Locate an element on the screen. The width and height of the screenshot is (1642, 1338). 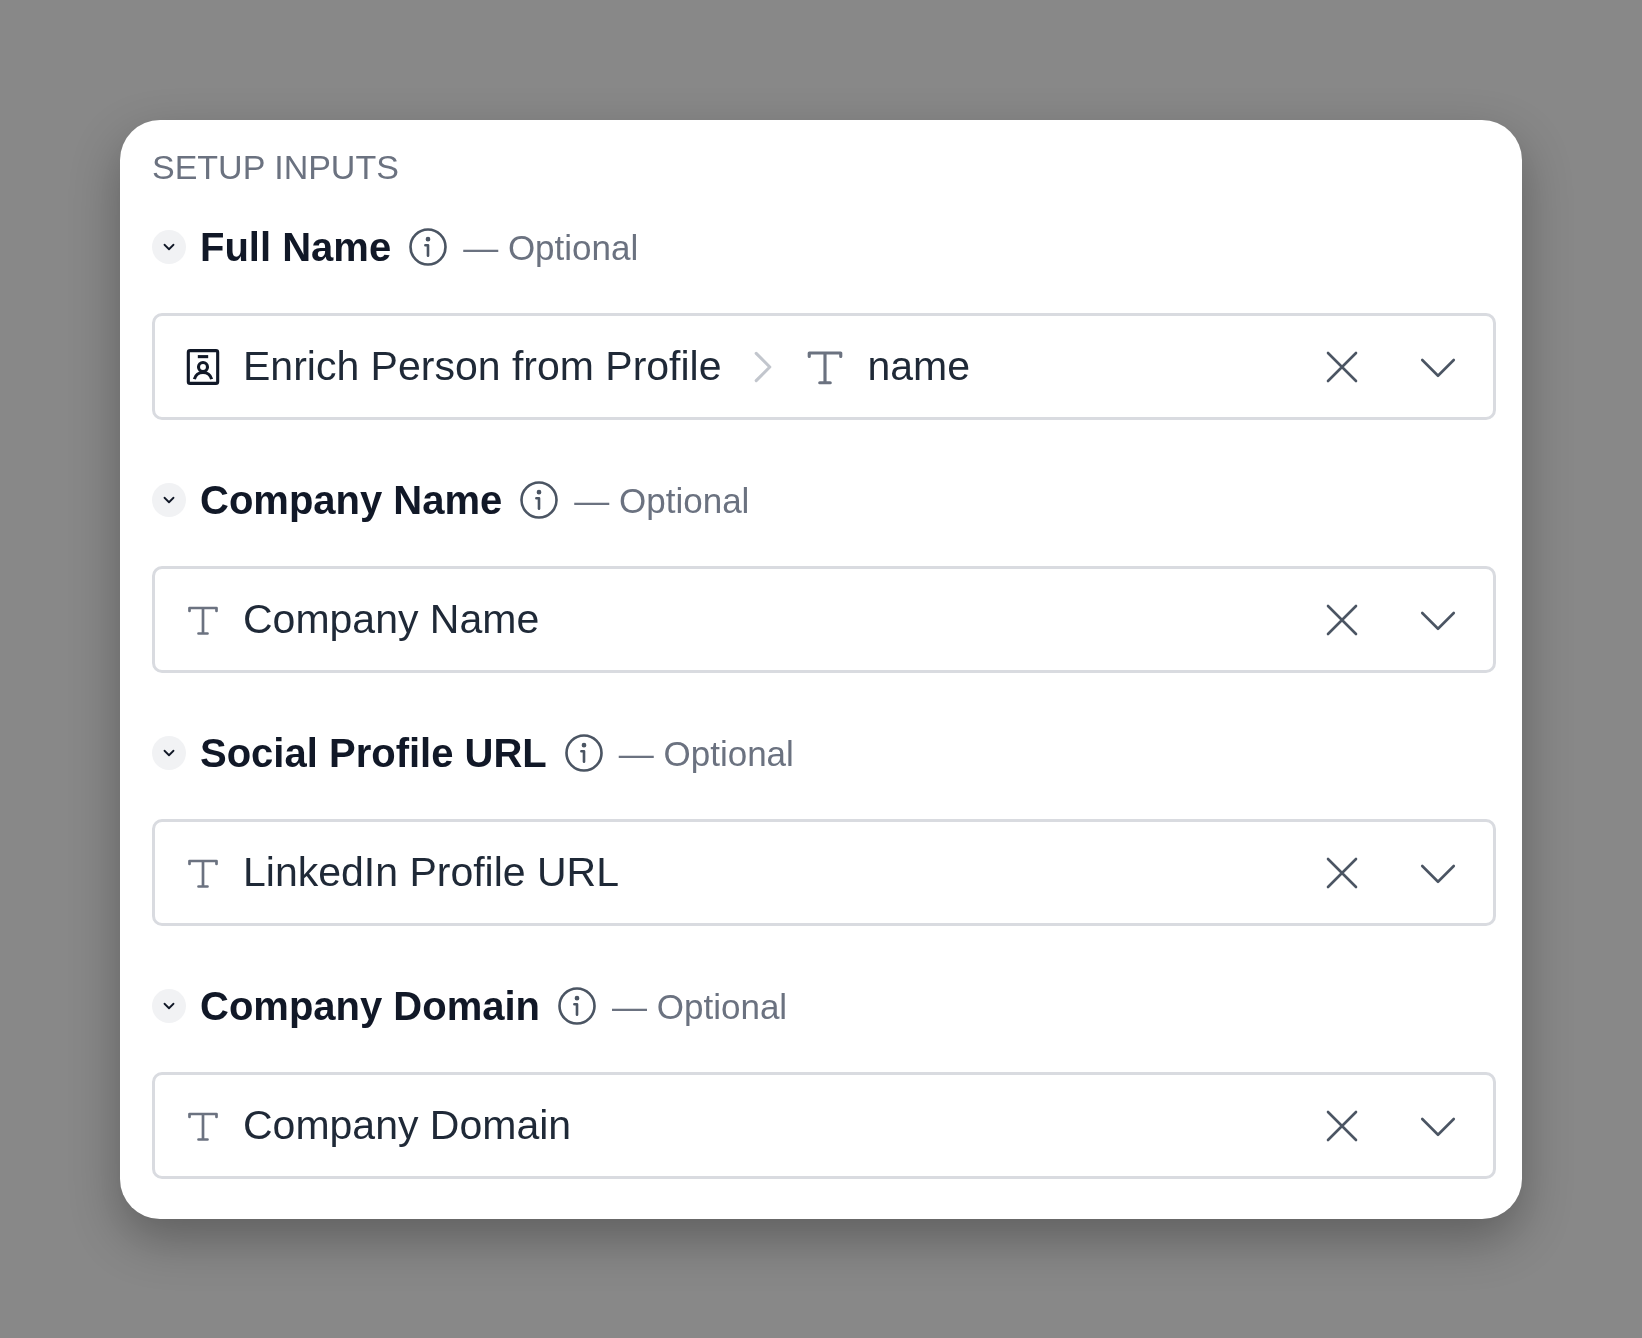
value-text: name is located at coordinates (919, 366).